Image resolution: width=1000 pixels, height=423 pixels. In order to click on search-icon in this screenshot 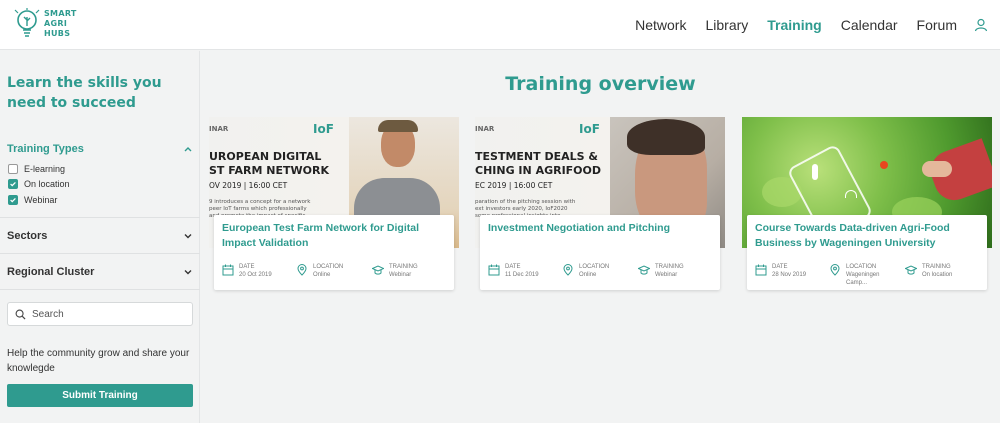, I will do `click(20, 314)`.